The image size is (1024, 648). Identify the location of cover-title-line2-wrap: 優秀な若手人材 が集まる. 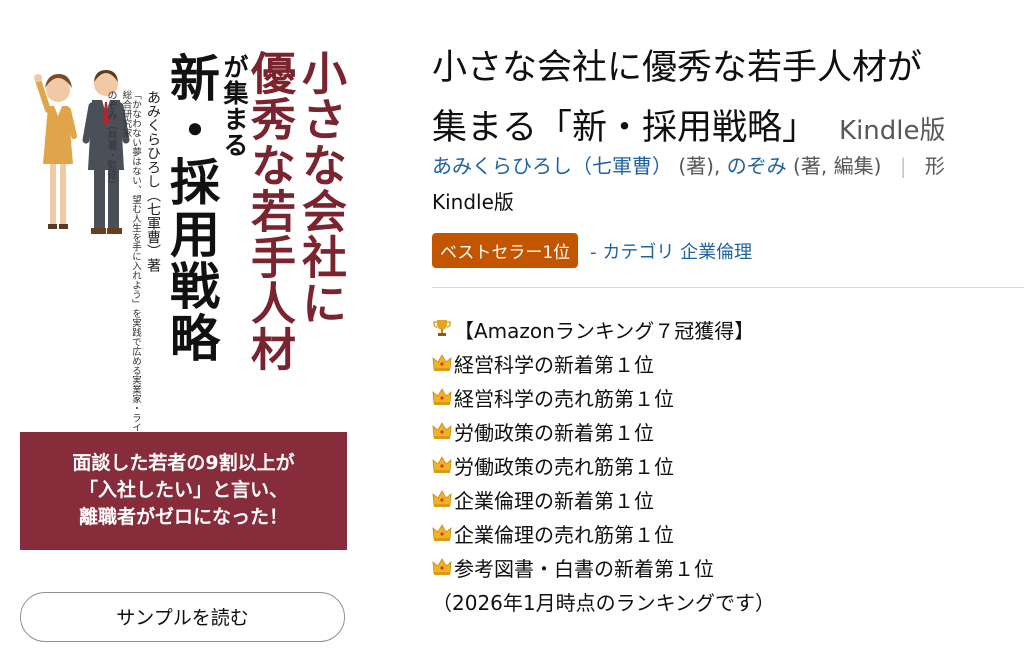
(258, 260).